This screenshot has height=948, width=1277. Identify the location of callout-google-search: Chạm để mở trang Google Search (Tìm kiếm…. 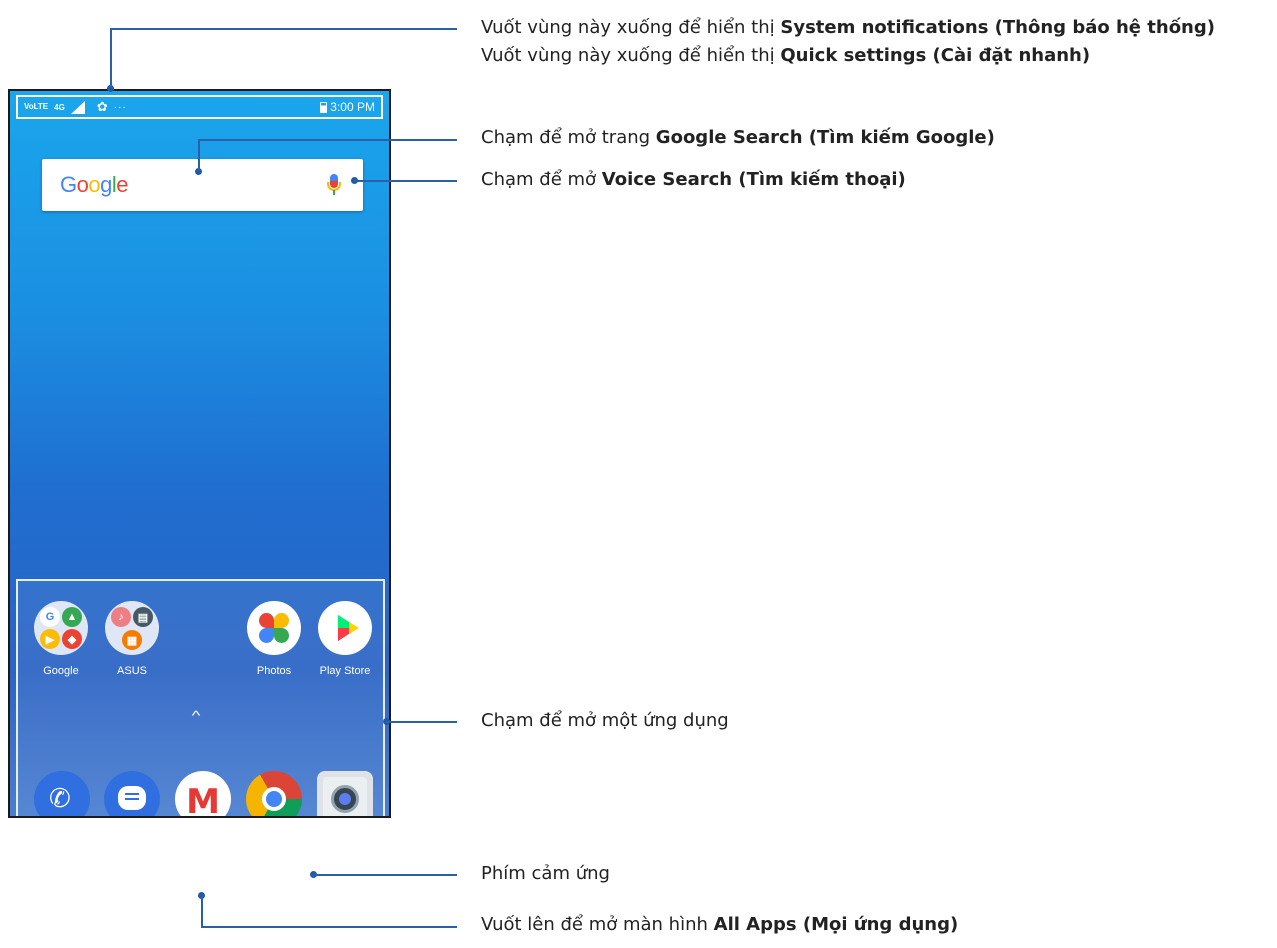
(738, 137).